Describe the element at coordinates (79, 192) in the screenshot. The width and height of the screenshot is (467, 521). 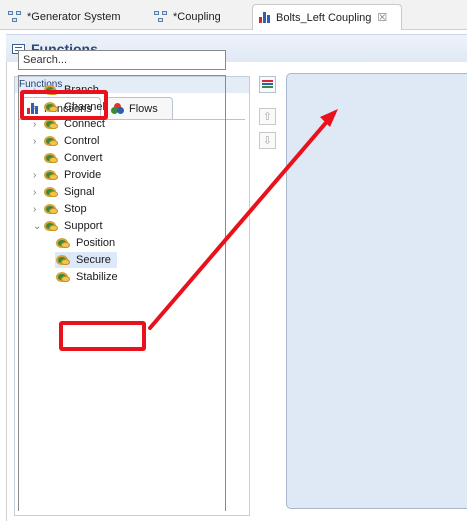
I see `tree-item-label: Signal` at that location.